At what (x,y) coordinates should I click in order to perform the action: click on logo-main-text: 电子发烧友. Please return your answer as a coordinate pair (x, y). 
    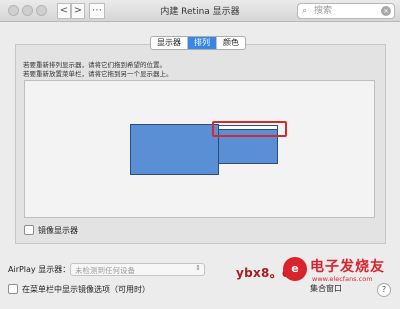
    Looking at the image, I should click on (347, 267).